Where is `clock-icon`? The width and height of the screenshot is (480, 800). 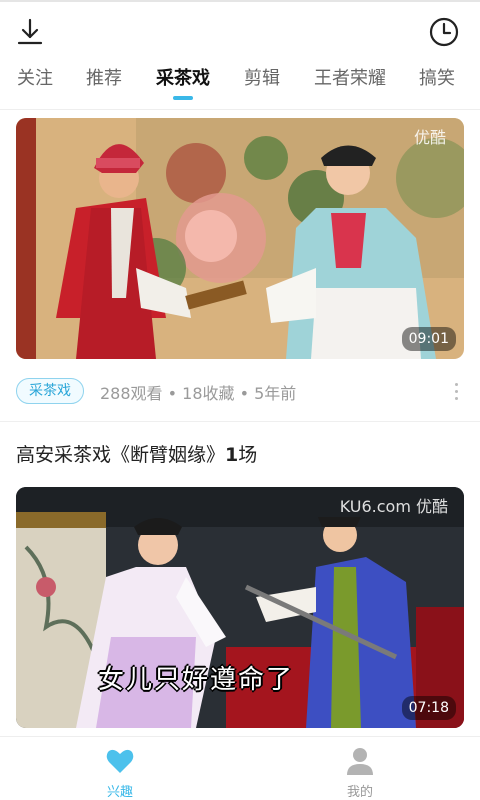
clock-icon is located at coordinates (444, 32).